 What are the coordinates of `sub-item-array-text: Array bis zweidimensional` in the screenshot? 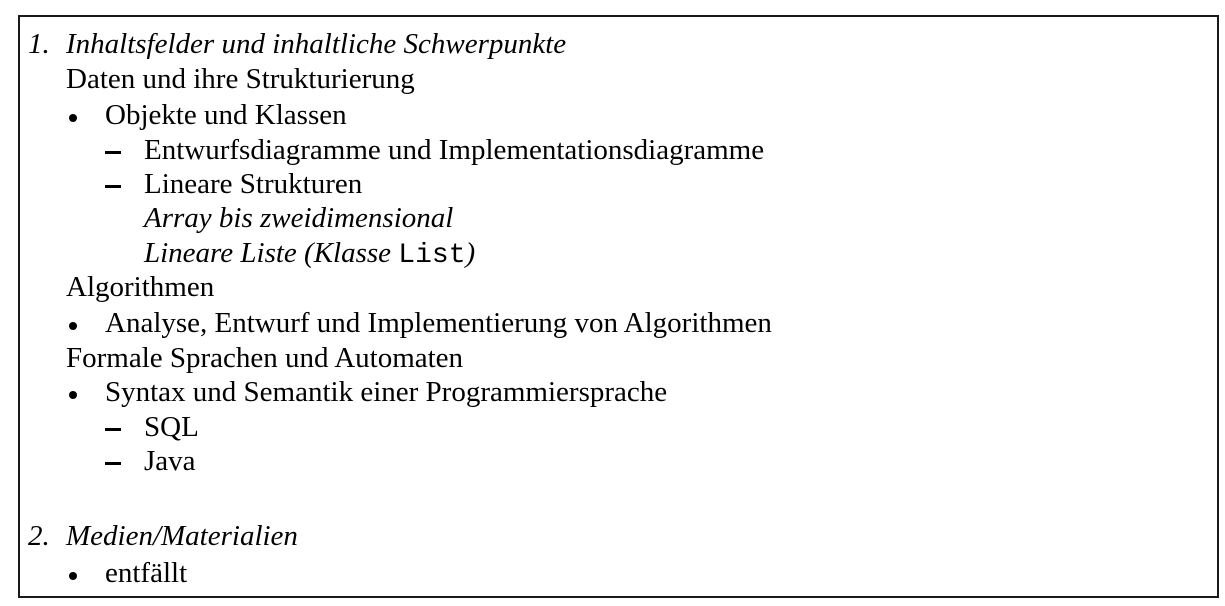 It's located at (299, 218).